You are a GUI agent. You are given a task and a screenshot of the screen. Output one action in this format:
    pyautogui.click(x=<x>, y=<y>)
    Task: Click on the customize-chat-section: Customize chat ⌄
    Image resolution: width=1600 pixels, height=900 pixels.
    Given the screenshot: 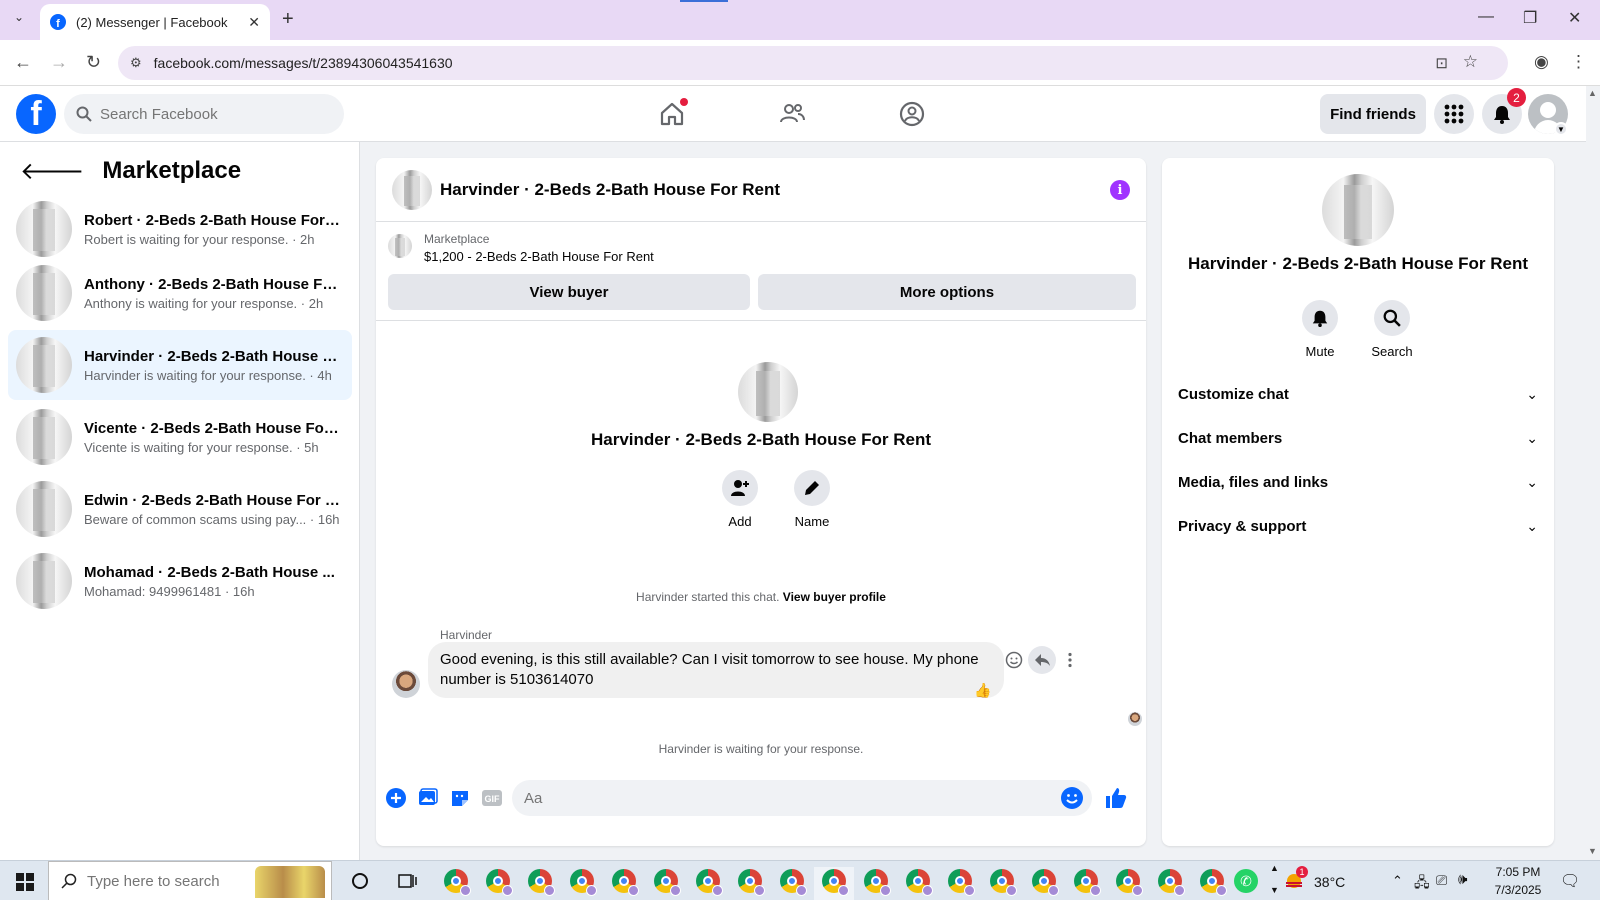 What is the action you would take?
    pyautogui.click(x=1358, y=394)
    